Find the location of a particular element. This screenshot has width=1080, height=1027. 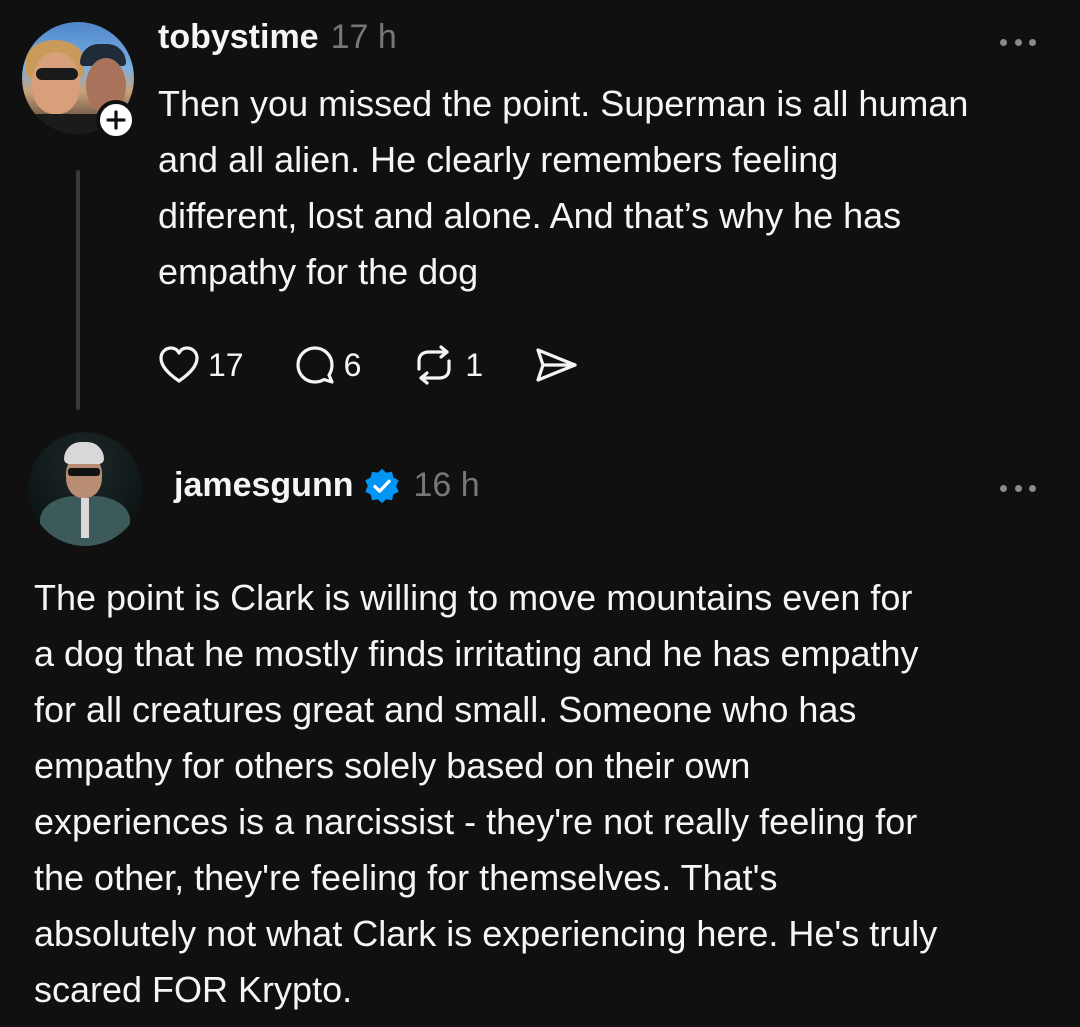

like-count: 17 is located at coordinates (226, 364).